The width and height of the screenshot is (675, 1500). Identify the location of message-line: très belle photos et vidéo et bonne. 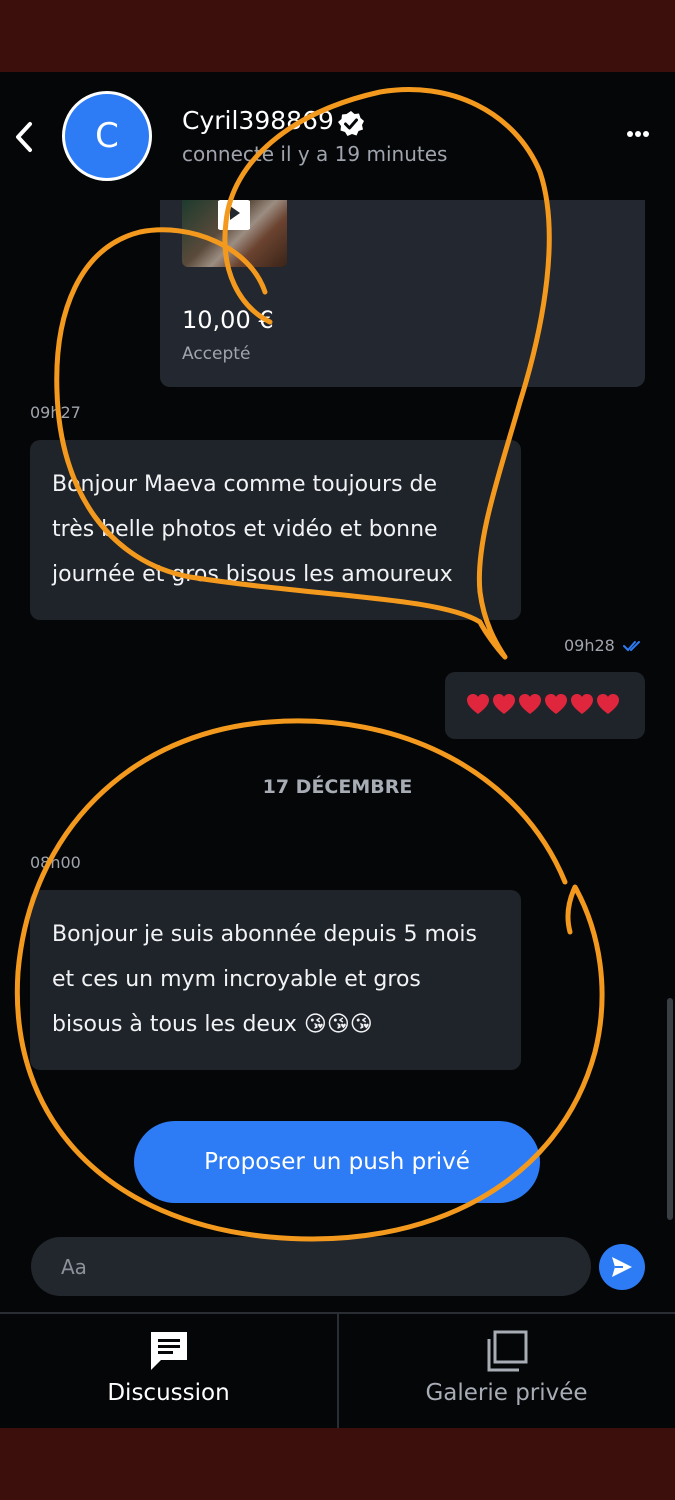
(245, 529).